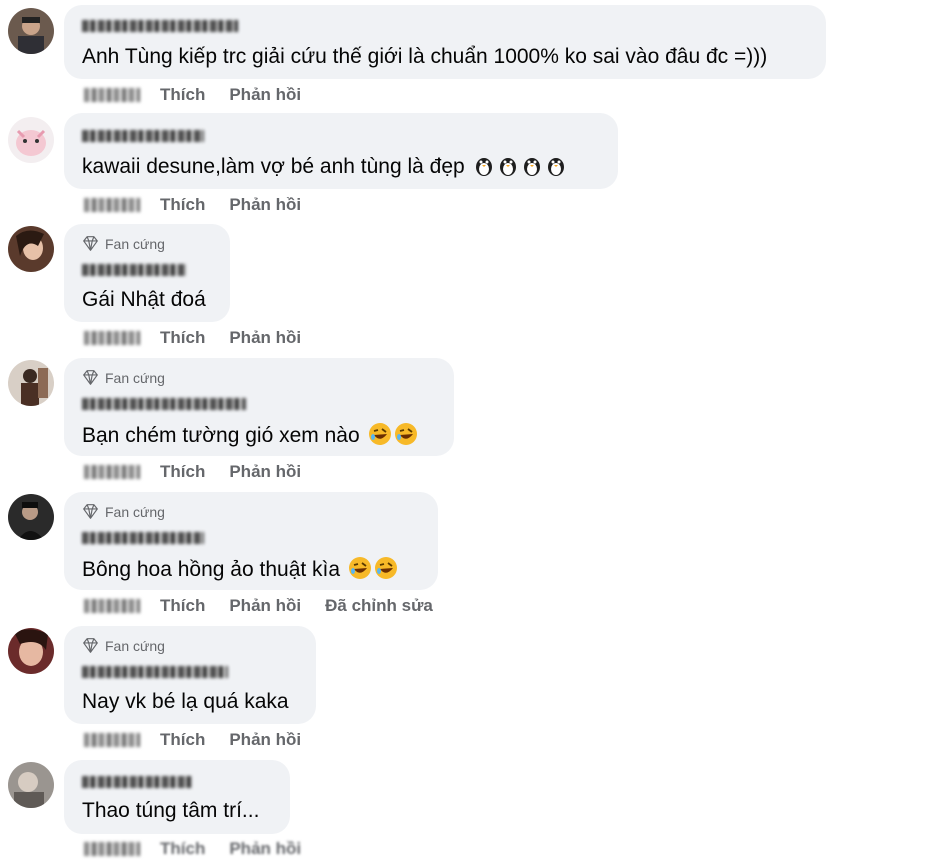 The image size is (936, 861). Describe the element at coordinates (144, 299) in the screenshot. I see `comment-text: Gái Nhật đoá` at that location.